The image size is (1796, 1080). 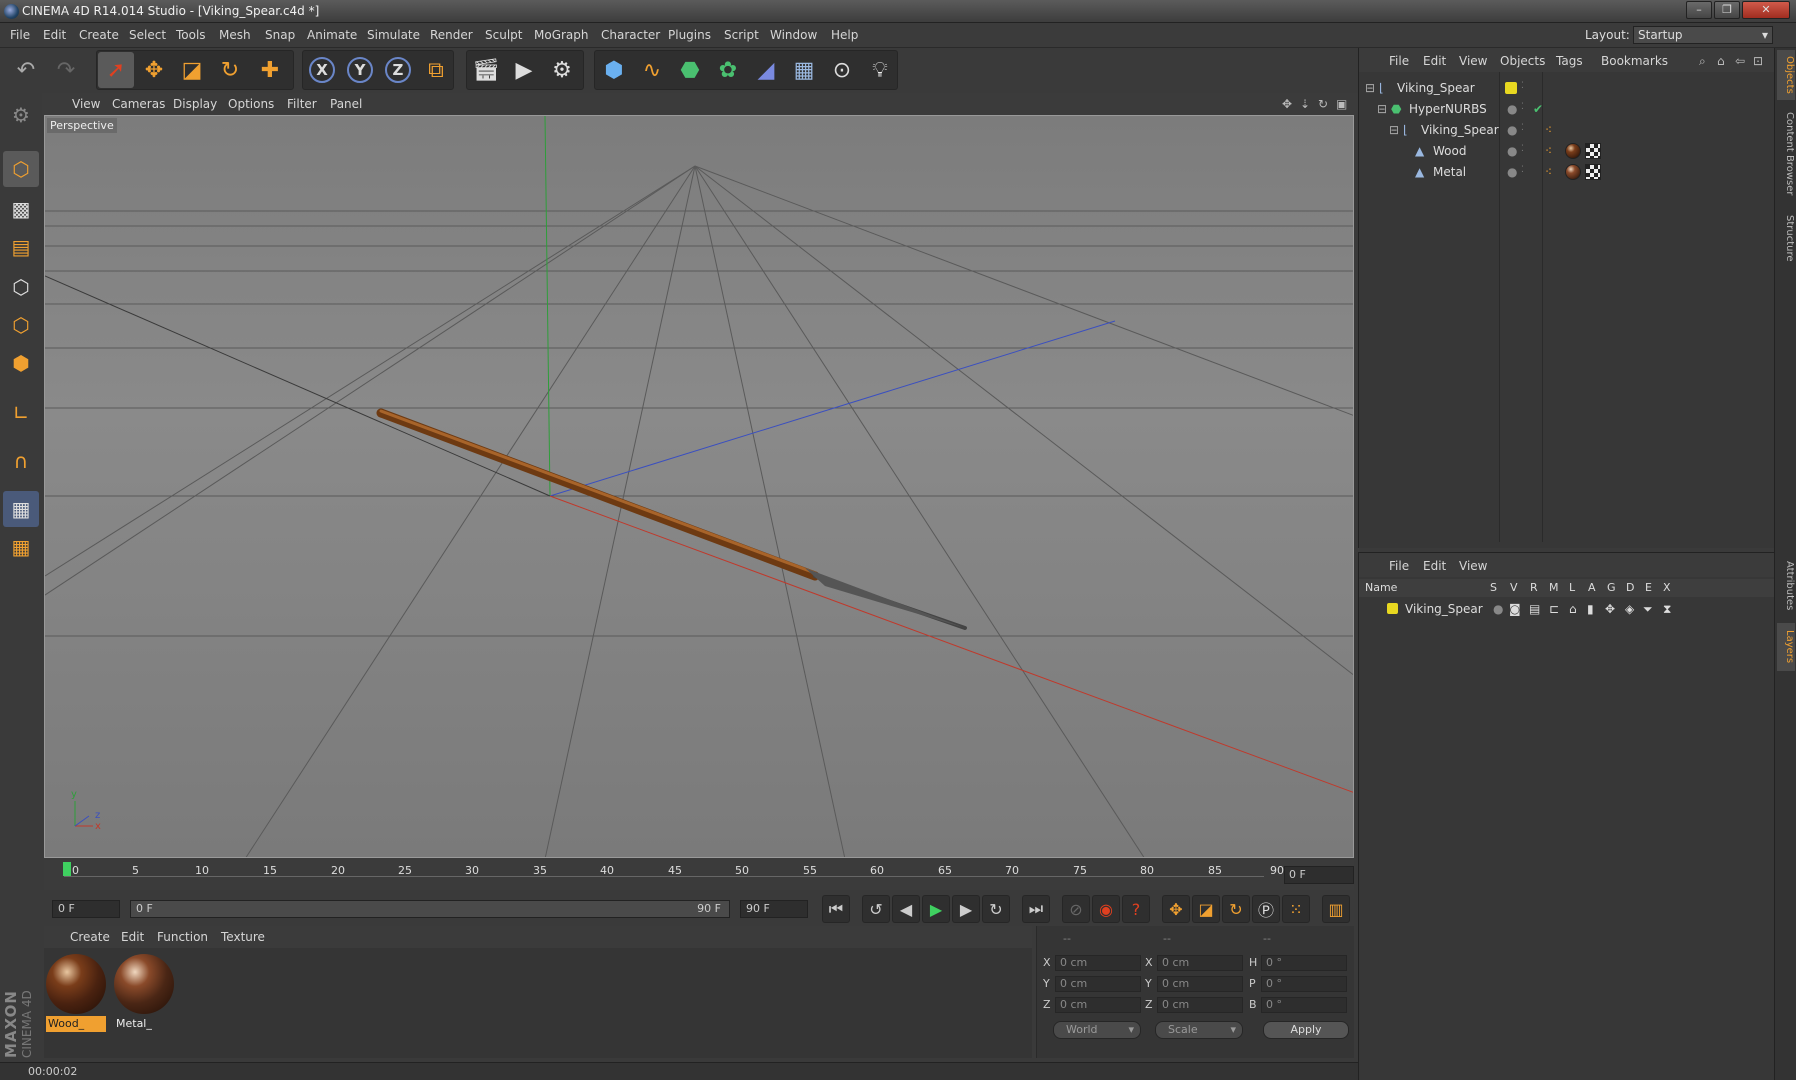 I want to click on previous-frame-button: ◀, so click(x=906, y=909).